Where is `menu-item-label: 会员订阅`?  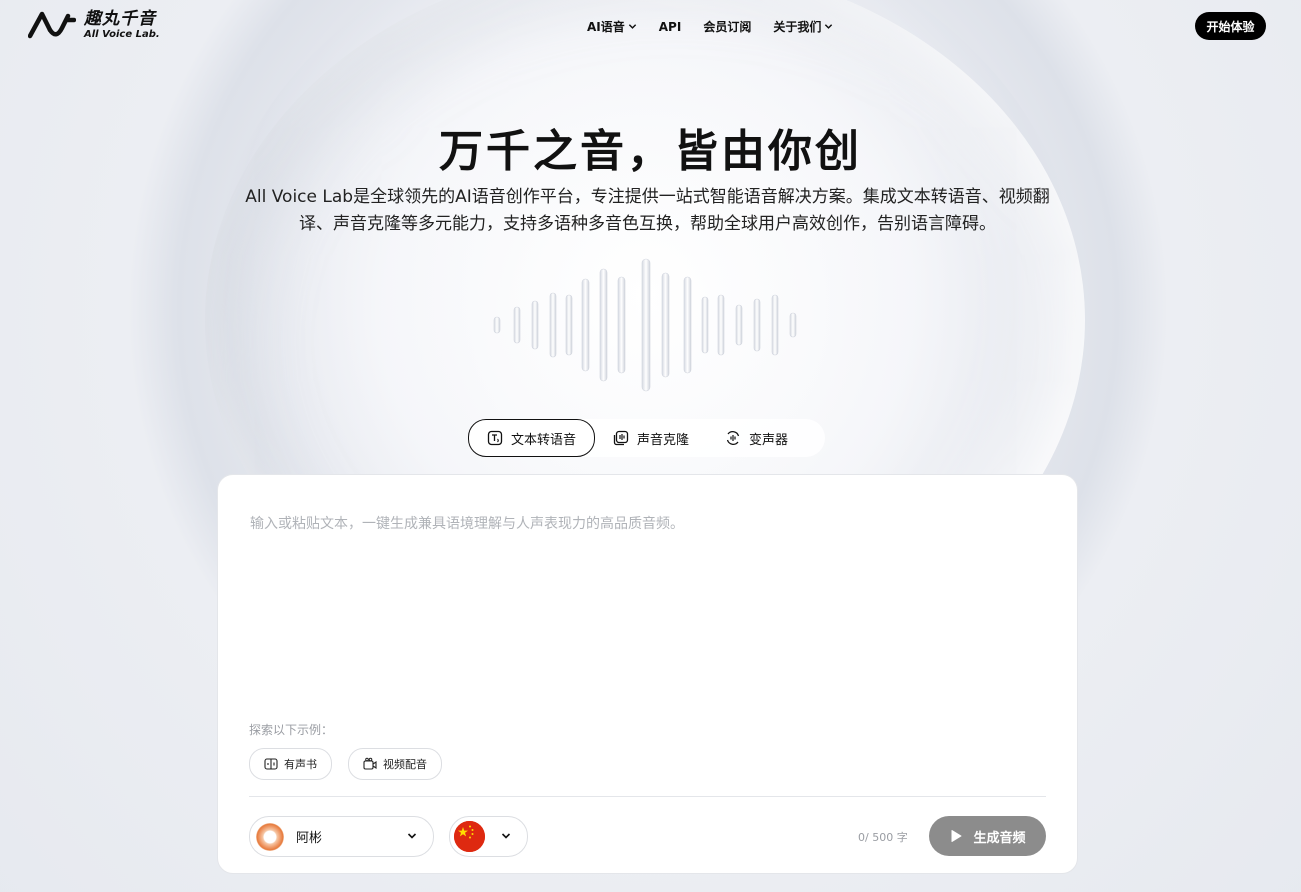
menu-item-label: 会员订阅 is located at coordinates (727, 27).